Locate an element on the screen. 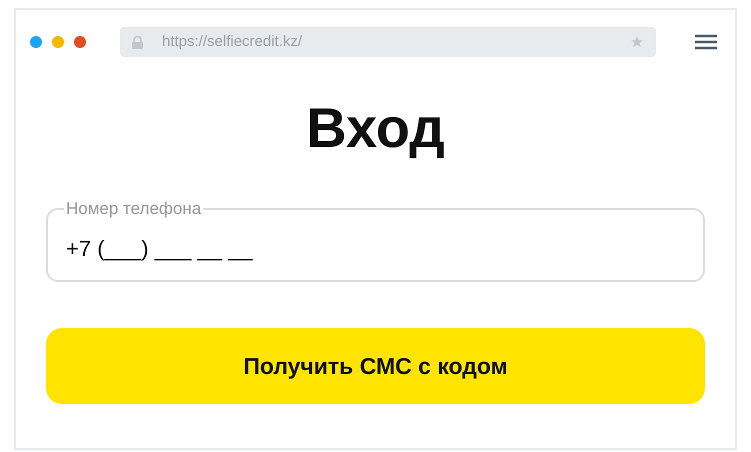 The width and height of the screenshot is (751, 452). get-sms-button: Получить СМС с кодом is located at coordinates (375, 366).